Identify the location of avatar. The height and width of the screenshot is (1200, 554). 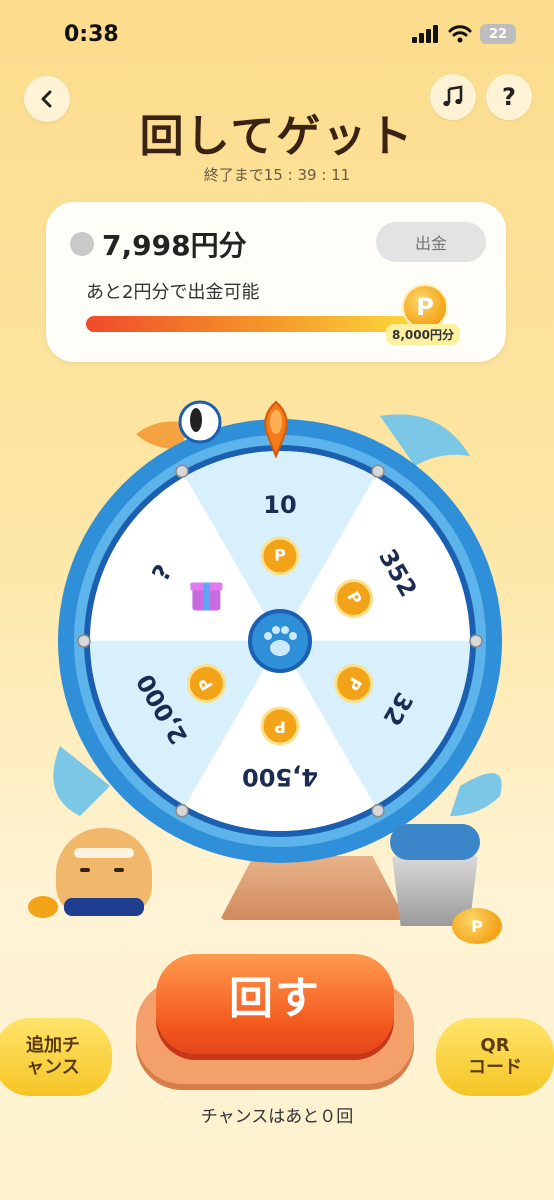
(82, 244).